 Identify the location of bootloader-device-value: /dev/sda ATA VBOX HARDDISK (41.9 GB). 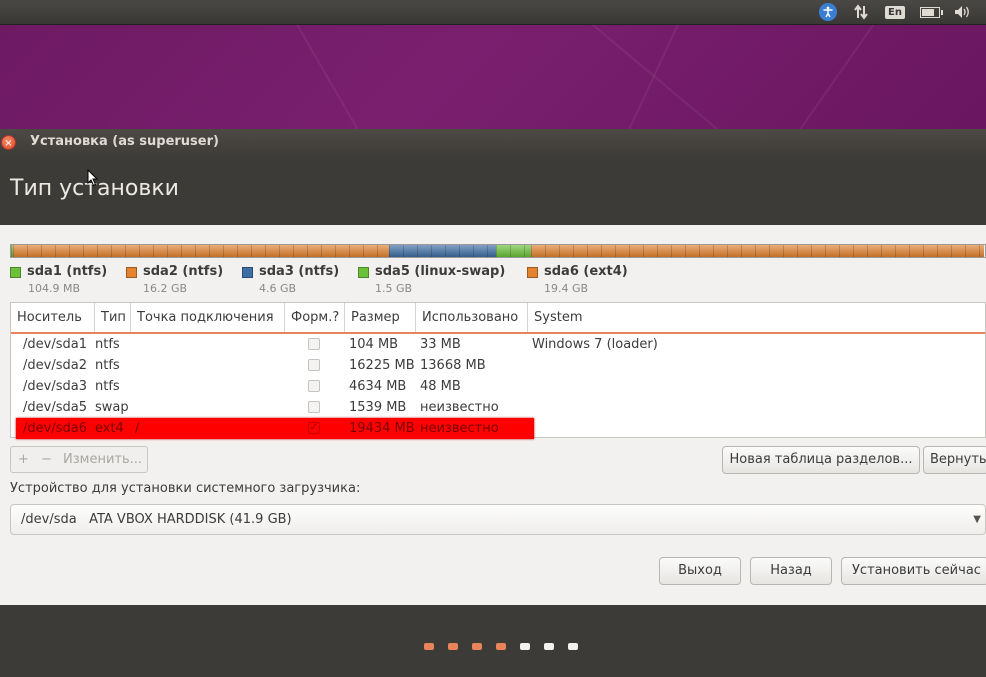
(156, 519).